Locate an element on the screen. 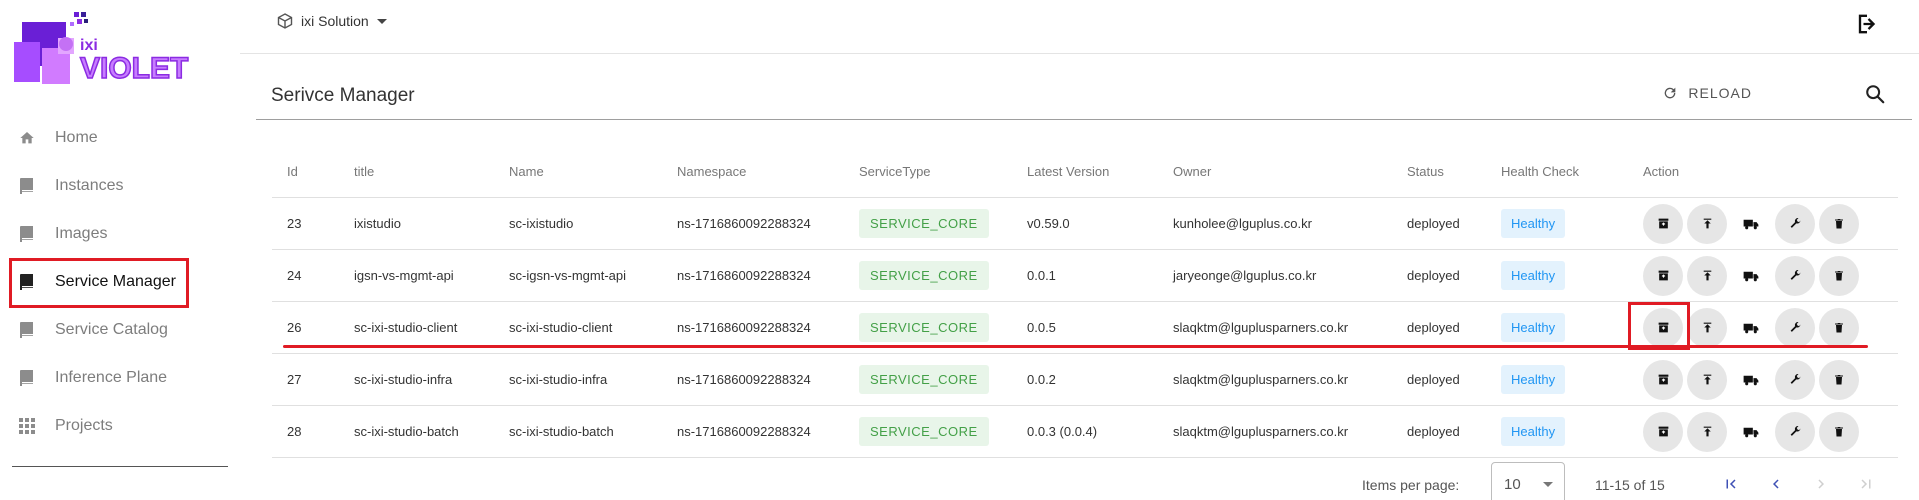  reload-button: RELOAD is located at coordinates (1707, 93).